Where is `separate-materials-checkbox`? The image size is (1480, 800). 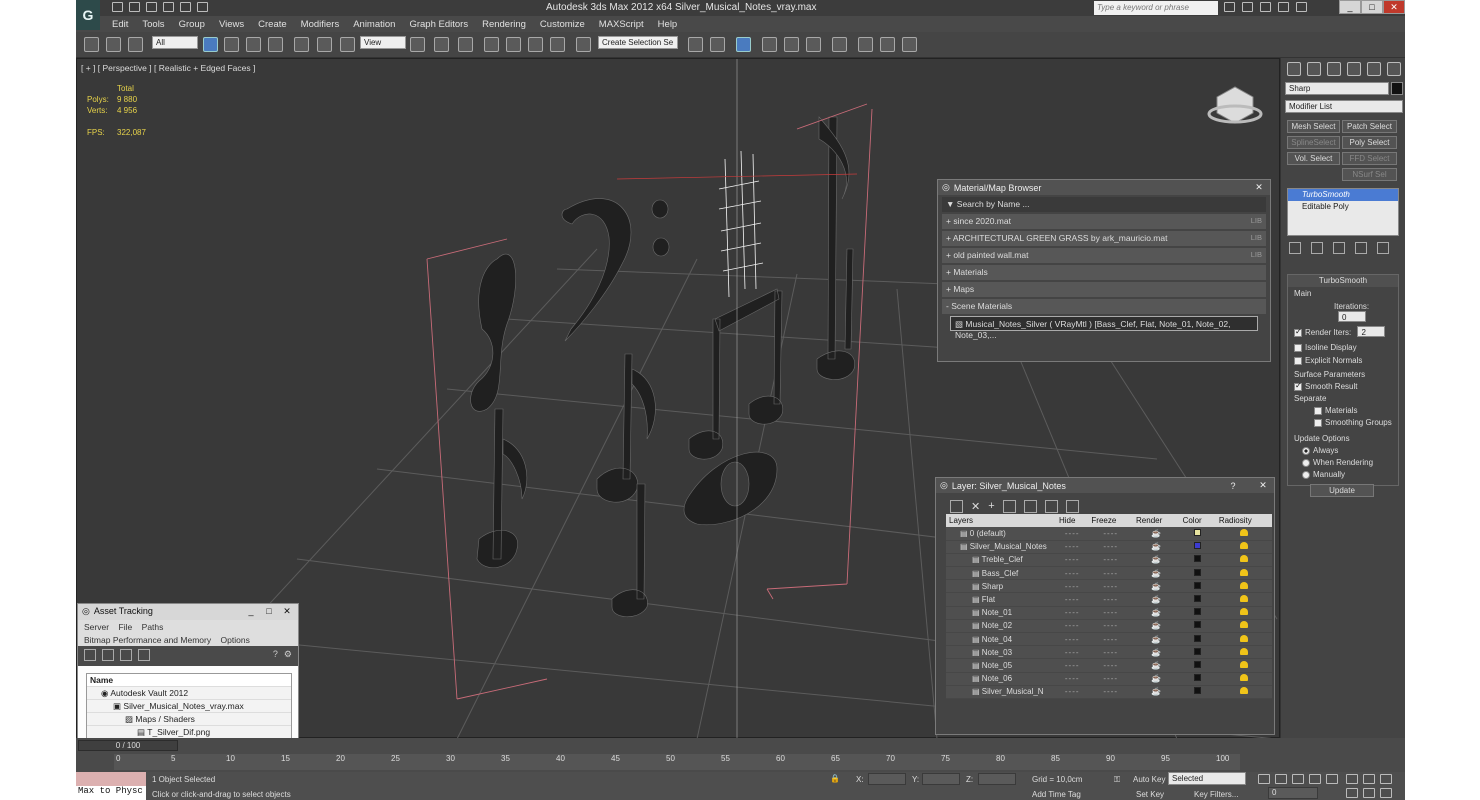 separate-materials-checkbox is located at coordinates (1318, 410).